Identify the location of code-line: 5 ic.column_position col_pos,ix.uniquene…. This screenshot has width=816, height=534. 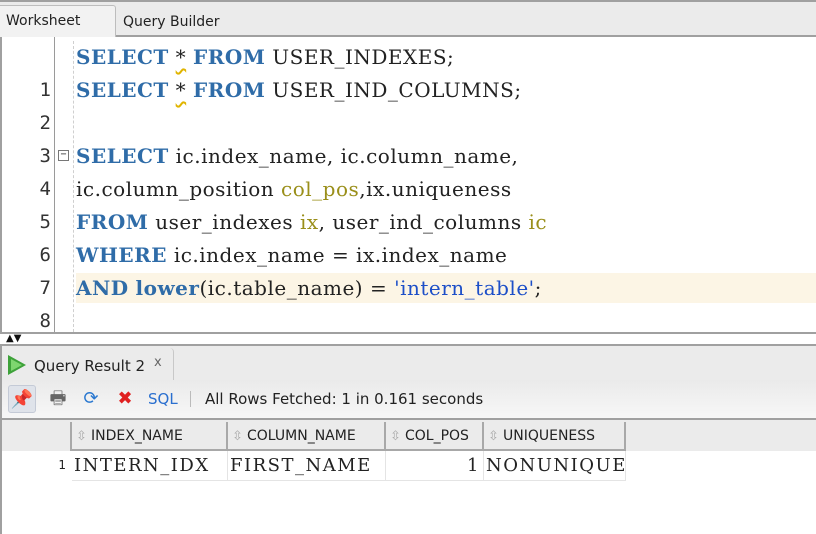
(409, 203).